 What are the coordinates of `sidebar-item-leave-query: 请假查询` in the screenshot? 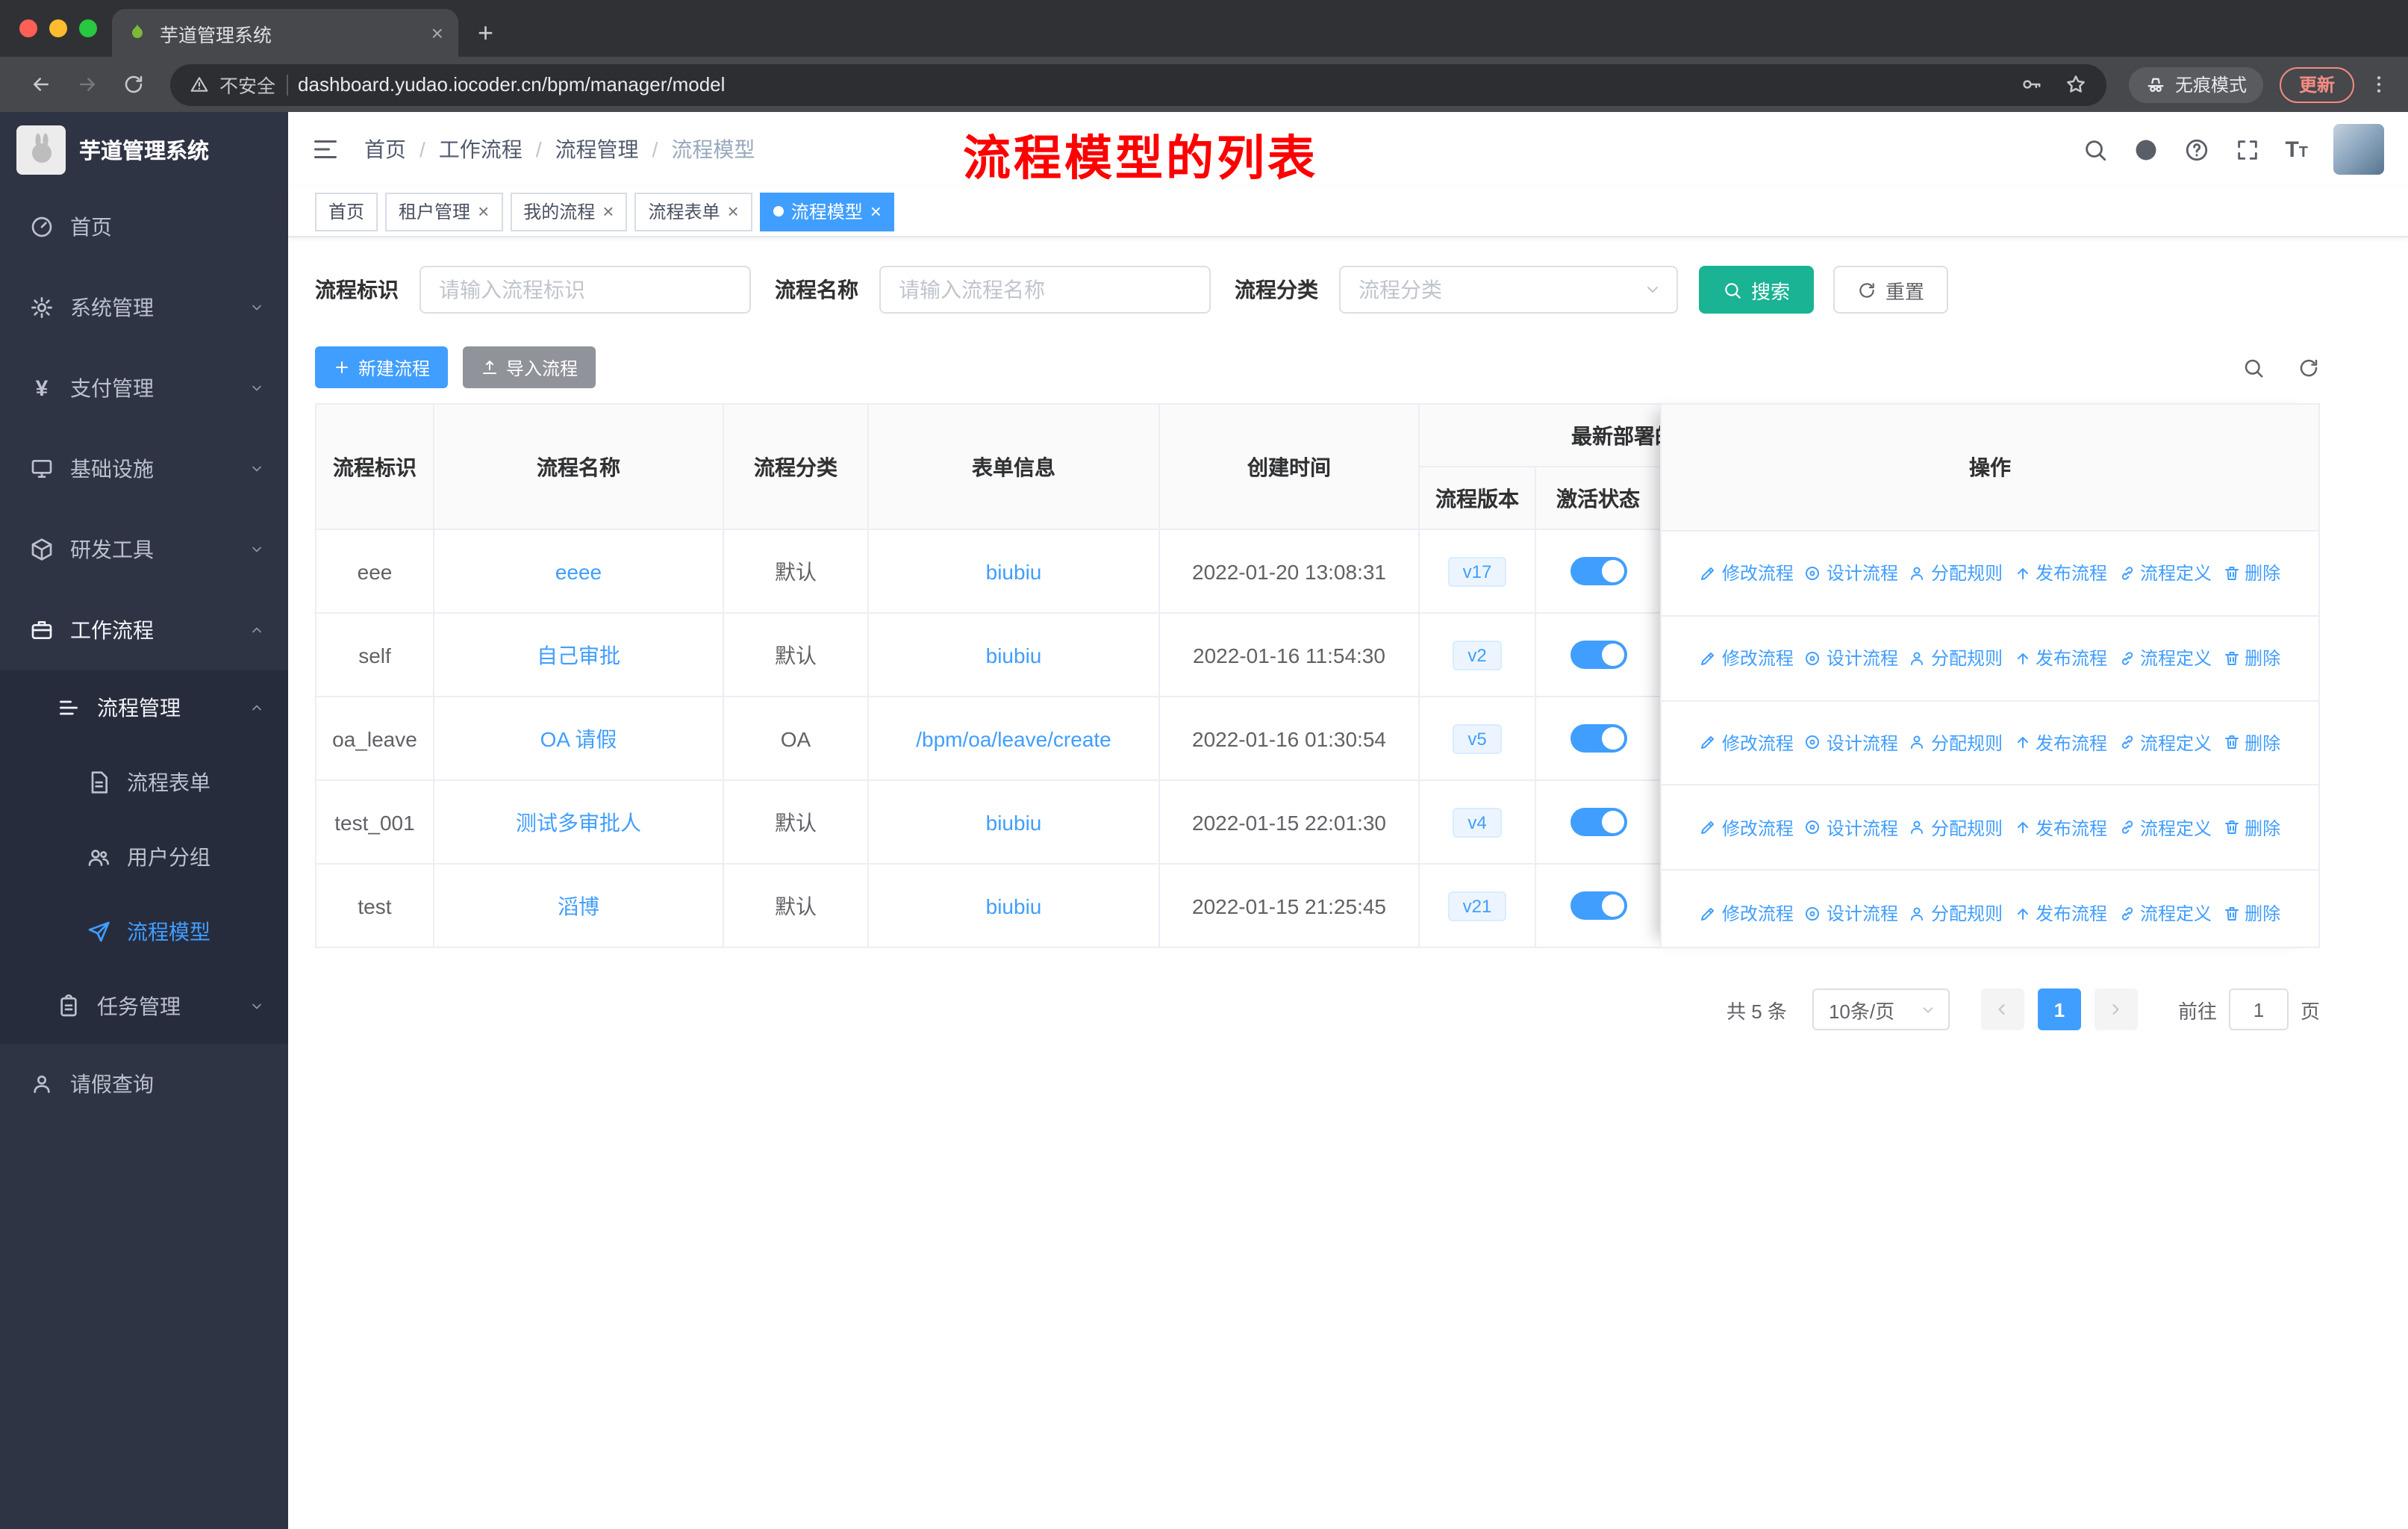 It's located at (144, 1084).